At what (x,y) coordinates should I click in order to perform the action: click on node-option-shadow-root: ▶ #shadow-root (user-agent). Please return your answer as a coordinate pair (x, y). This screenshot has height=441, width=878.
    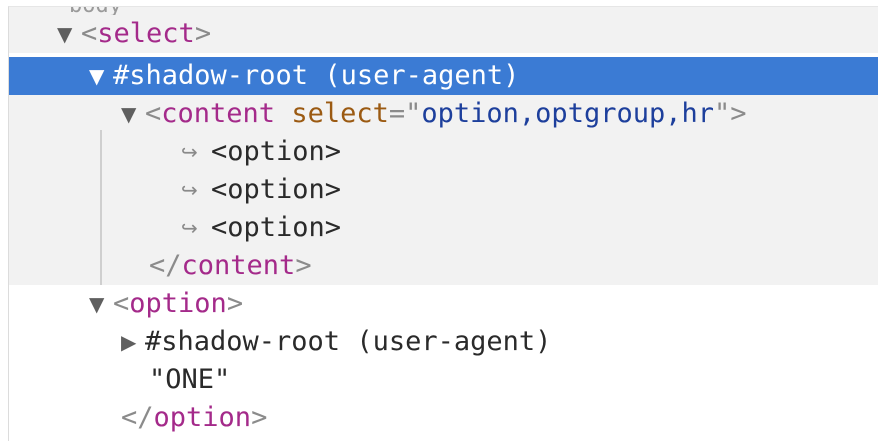
    Looking at the image, I should click on (443, 342).